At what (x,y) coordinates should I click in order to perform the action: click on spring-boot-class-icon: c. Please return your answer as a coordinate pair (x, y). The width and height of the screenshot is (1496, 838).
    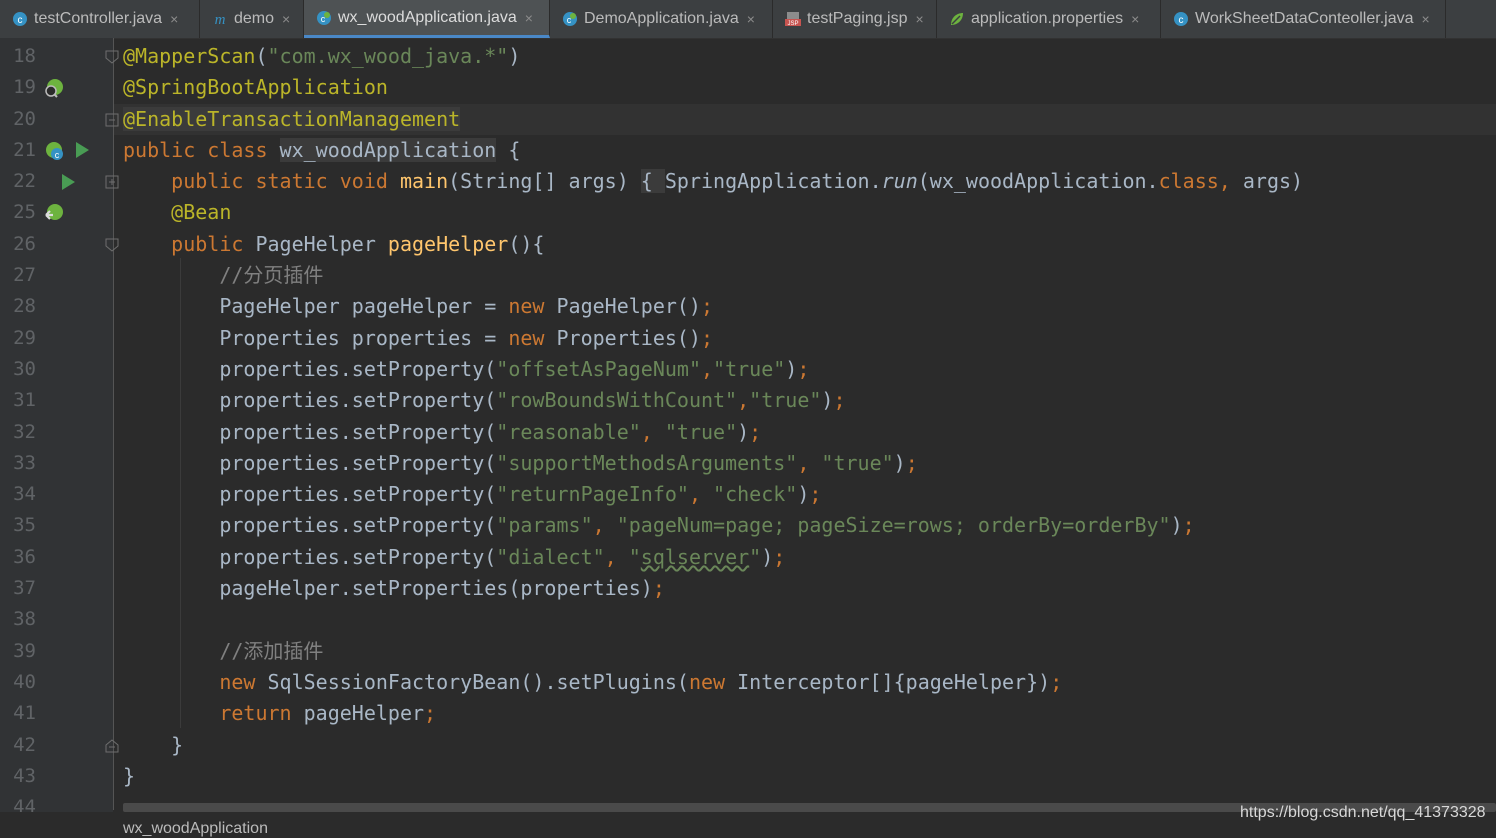
    Looking at the image, I should click on (324, 18).